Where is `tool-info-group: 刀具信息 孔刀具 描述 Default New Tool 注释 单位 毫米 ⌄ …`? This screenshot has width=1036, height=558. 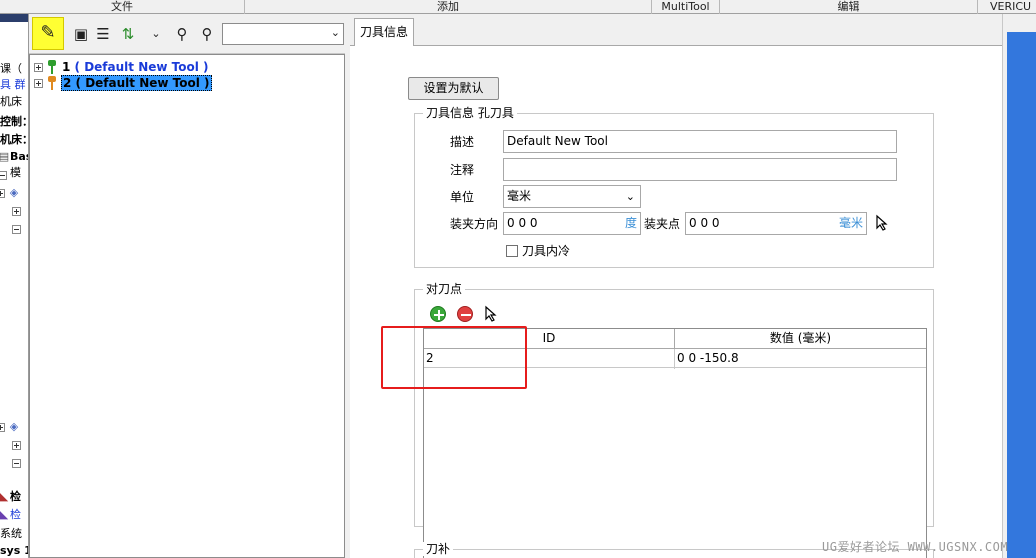 tool-info-group: 刀具信息 孔刀具 描述 Default New Tool 注释 单位 毫米 ⌄ … is located at coordinates (674, 187).